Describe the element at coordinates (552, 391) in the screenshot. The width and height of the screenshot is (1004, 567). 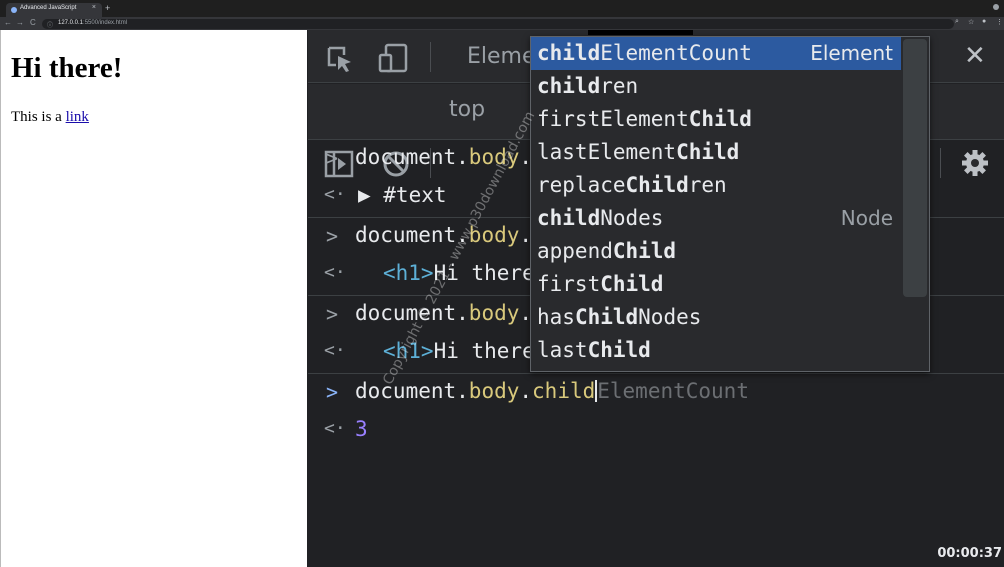
I see `console-input: document.body.childElementCount` at that location.